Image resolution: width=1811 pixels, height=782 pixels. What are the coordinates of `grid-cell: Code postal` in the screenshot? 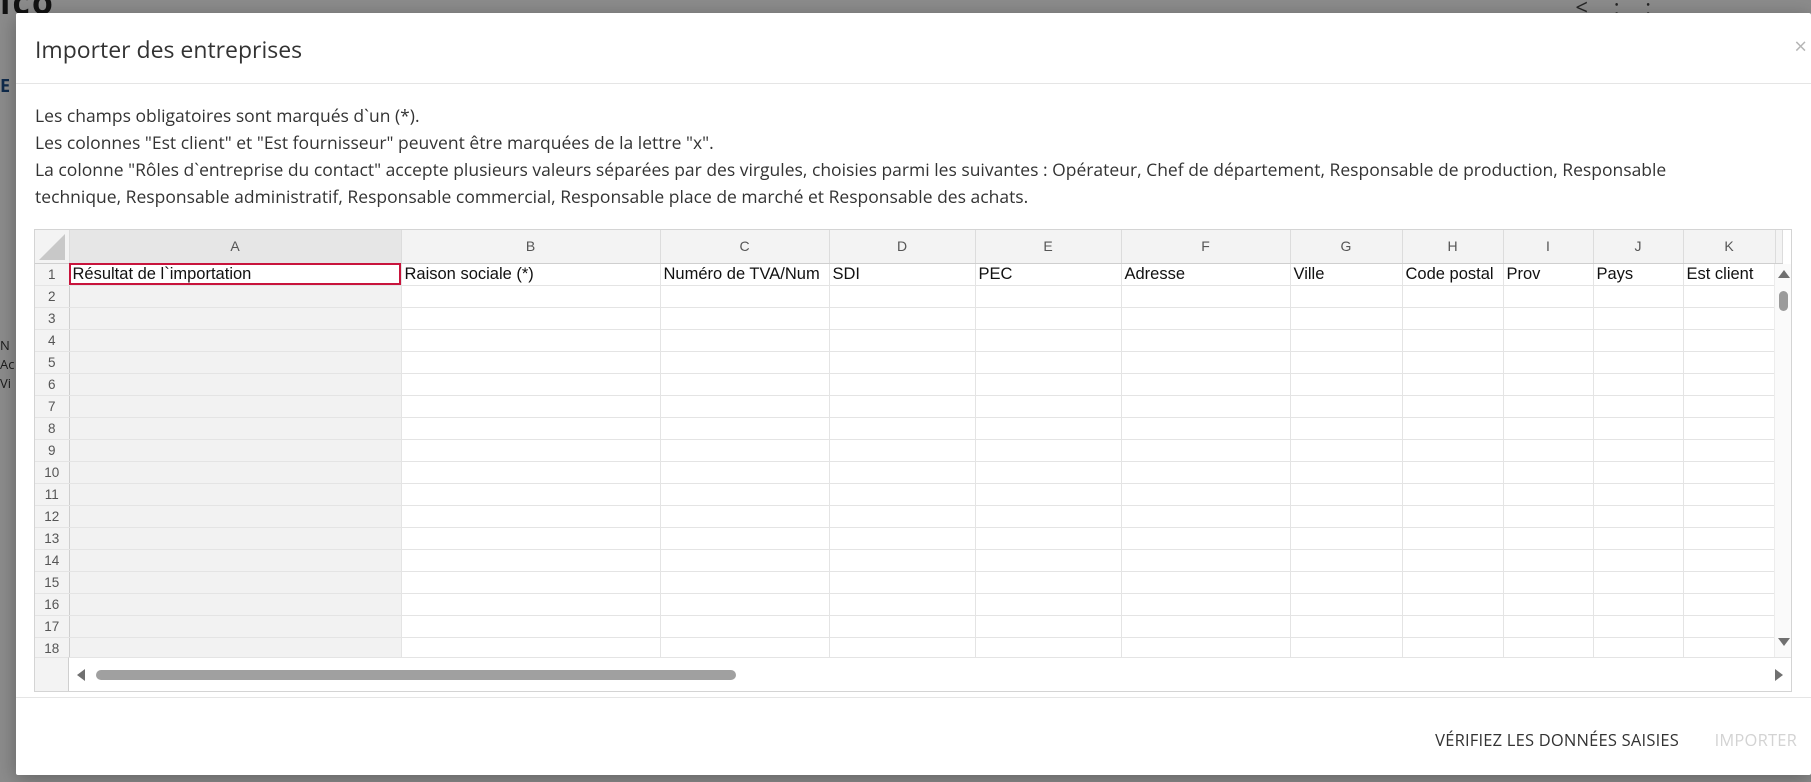 It's located at (1453, 274).